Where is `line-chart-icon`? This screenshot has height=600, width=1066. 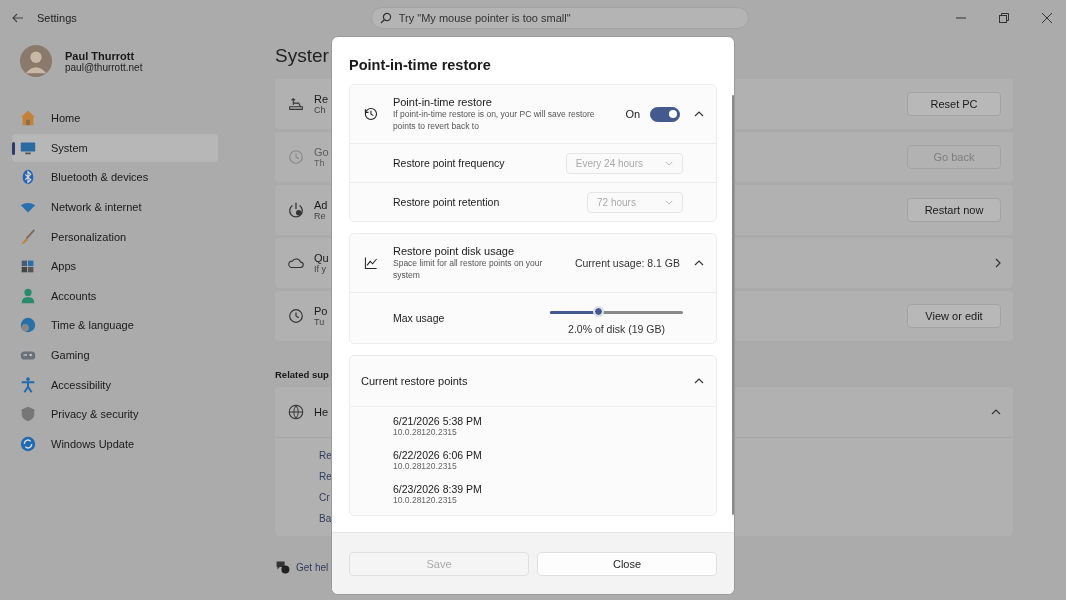
line-chart-icon is located at coordinates (371, 263).